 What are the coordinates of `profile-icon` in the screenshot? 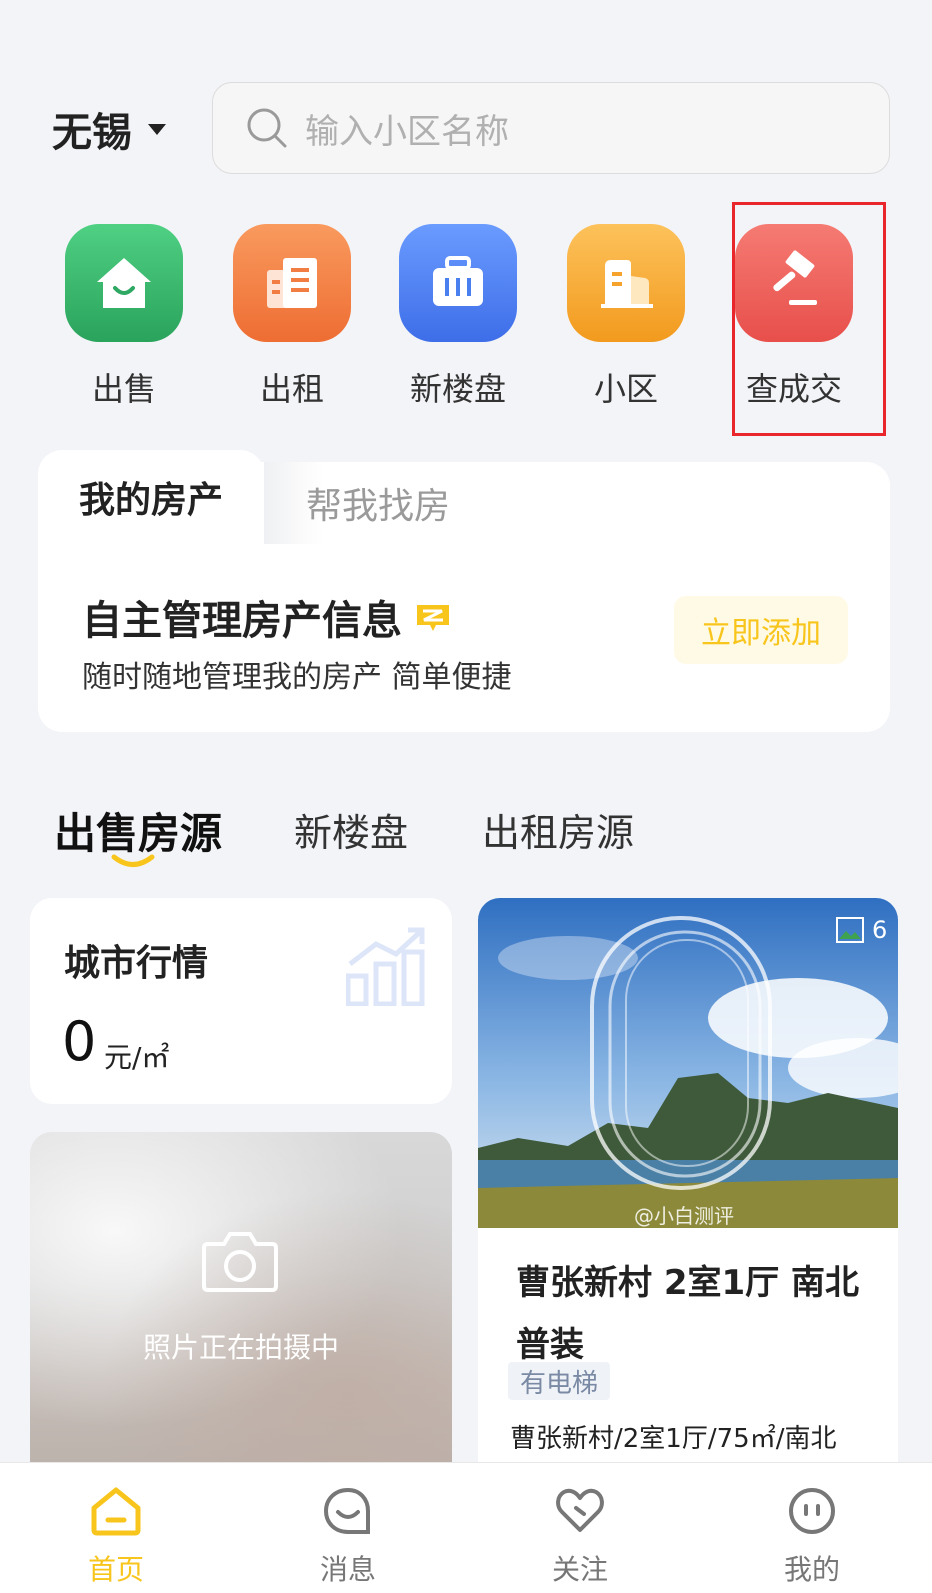 It's located at (812, 1511).